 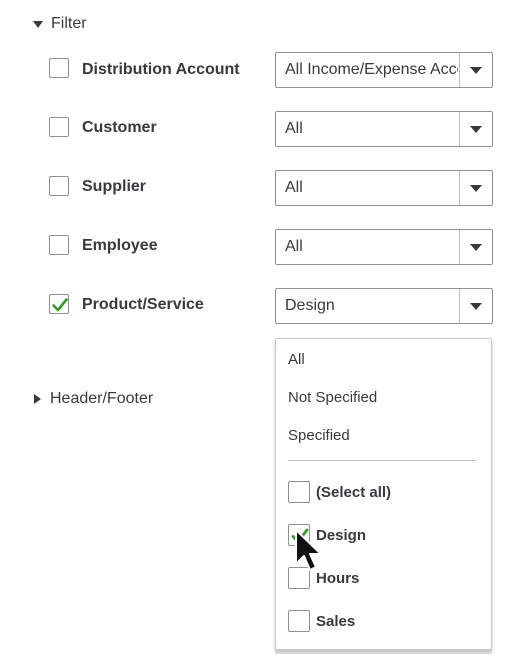 I want to click on customer-label: Customer, so click(x=119, y=127).